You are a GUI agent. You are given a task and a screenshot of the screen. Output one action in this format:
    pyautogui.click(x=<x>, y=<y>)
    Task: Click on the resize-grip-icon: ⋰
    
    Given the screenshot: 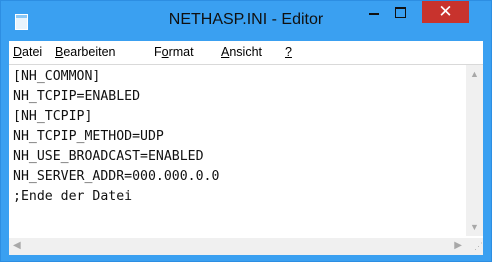 What is the action you would take?
    pyautogui.click(x=474, y=246)
    